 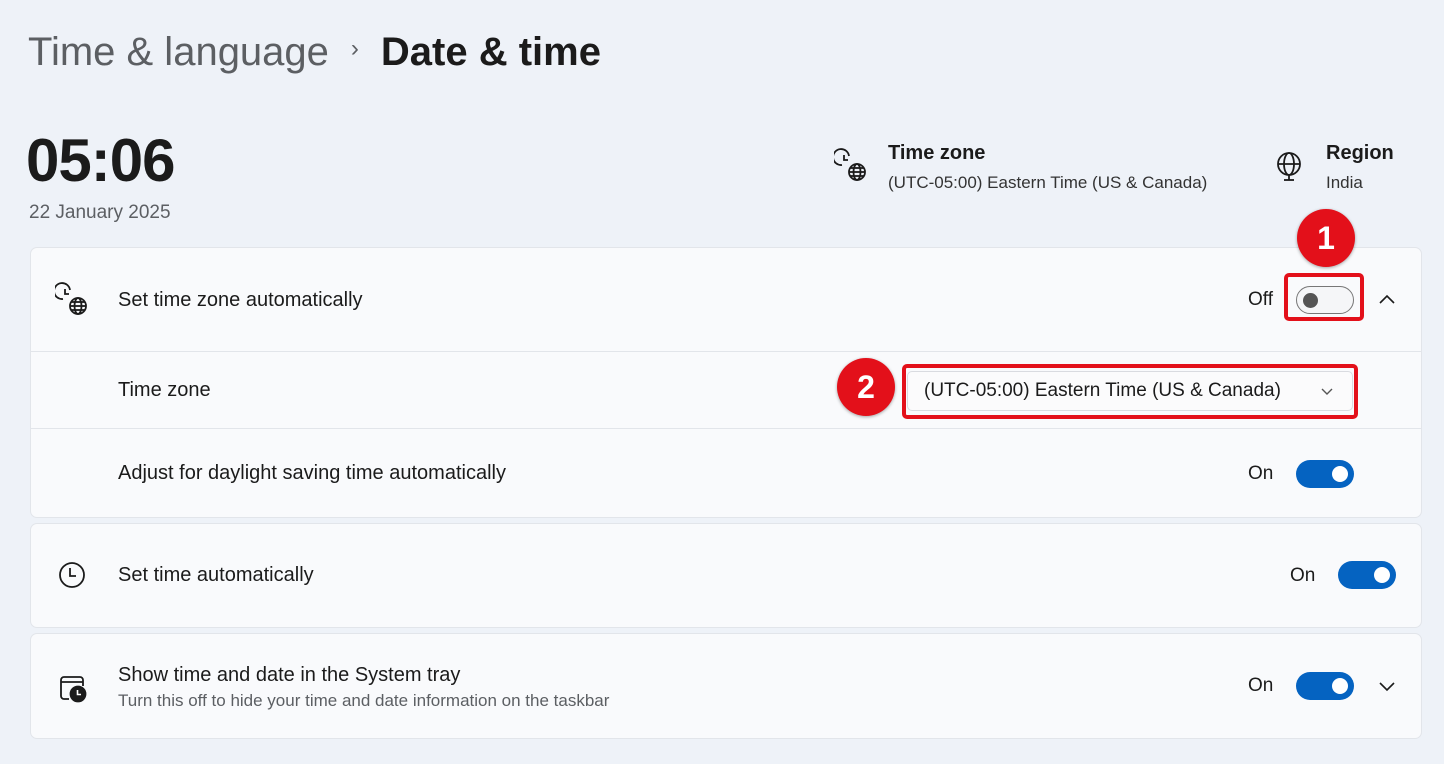 I want to click on clock-icon, so click(x=72, y=575).